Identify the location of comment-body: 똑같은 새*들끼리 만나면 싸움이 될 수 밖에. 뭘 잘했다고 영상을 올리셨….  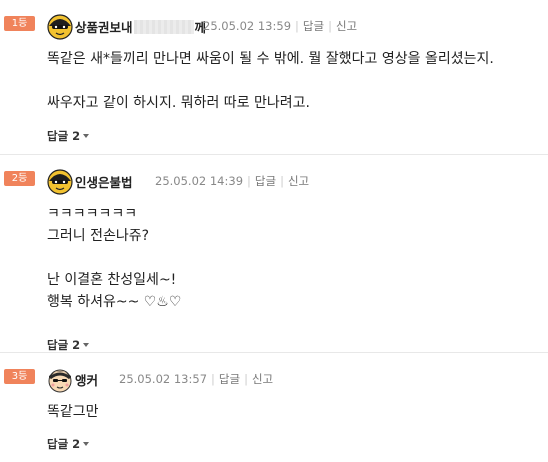
(270, 81).